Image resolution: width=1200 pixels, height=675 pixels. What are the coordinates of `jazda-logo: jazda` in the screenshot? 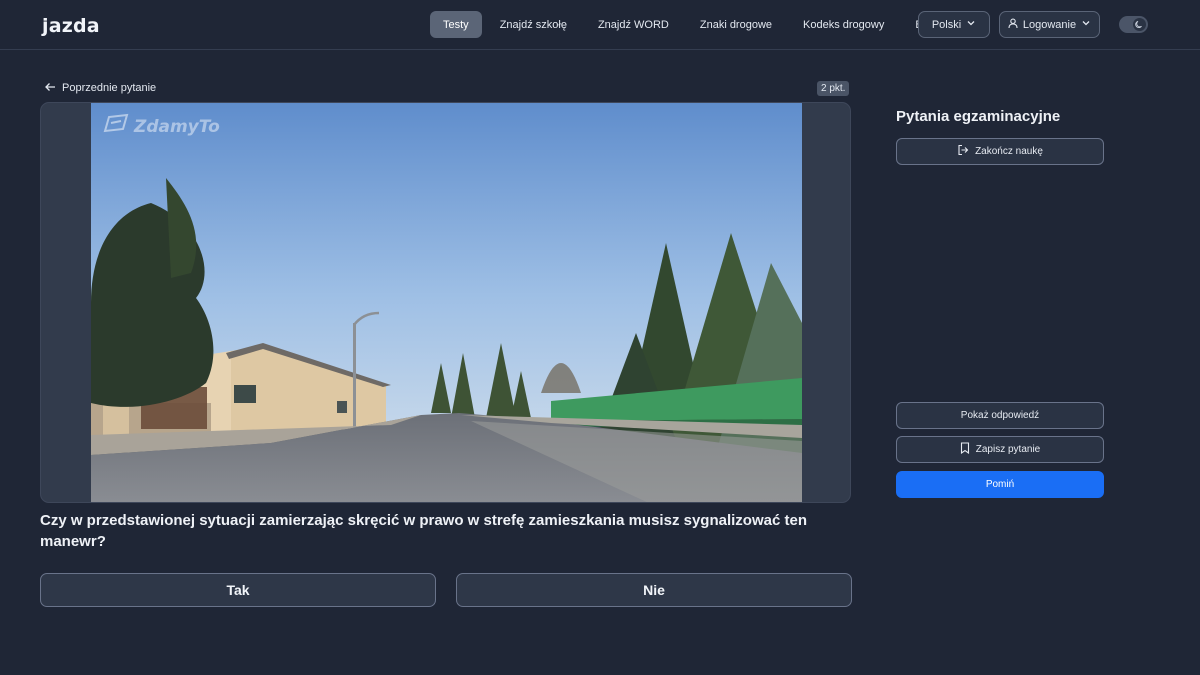 It's located at (71, 24).